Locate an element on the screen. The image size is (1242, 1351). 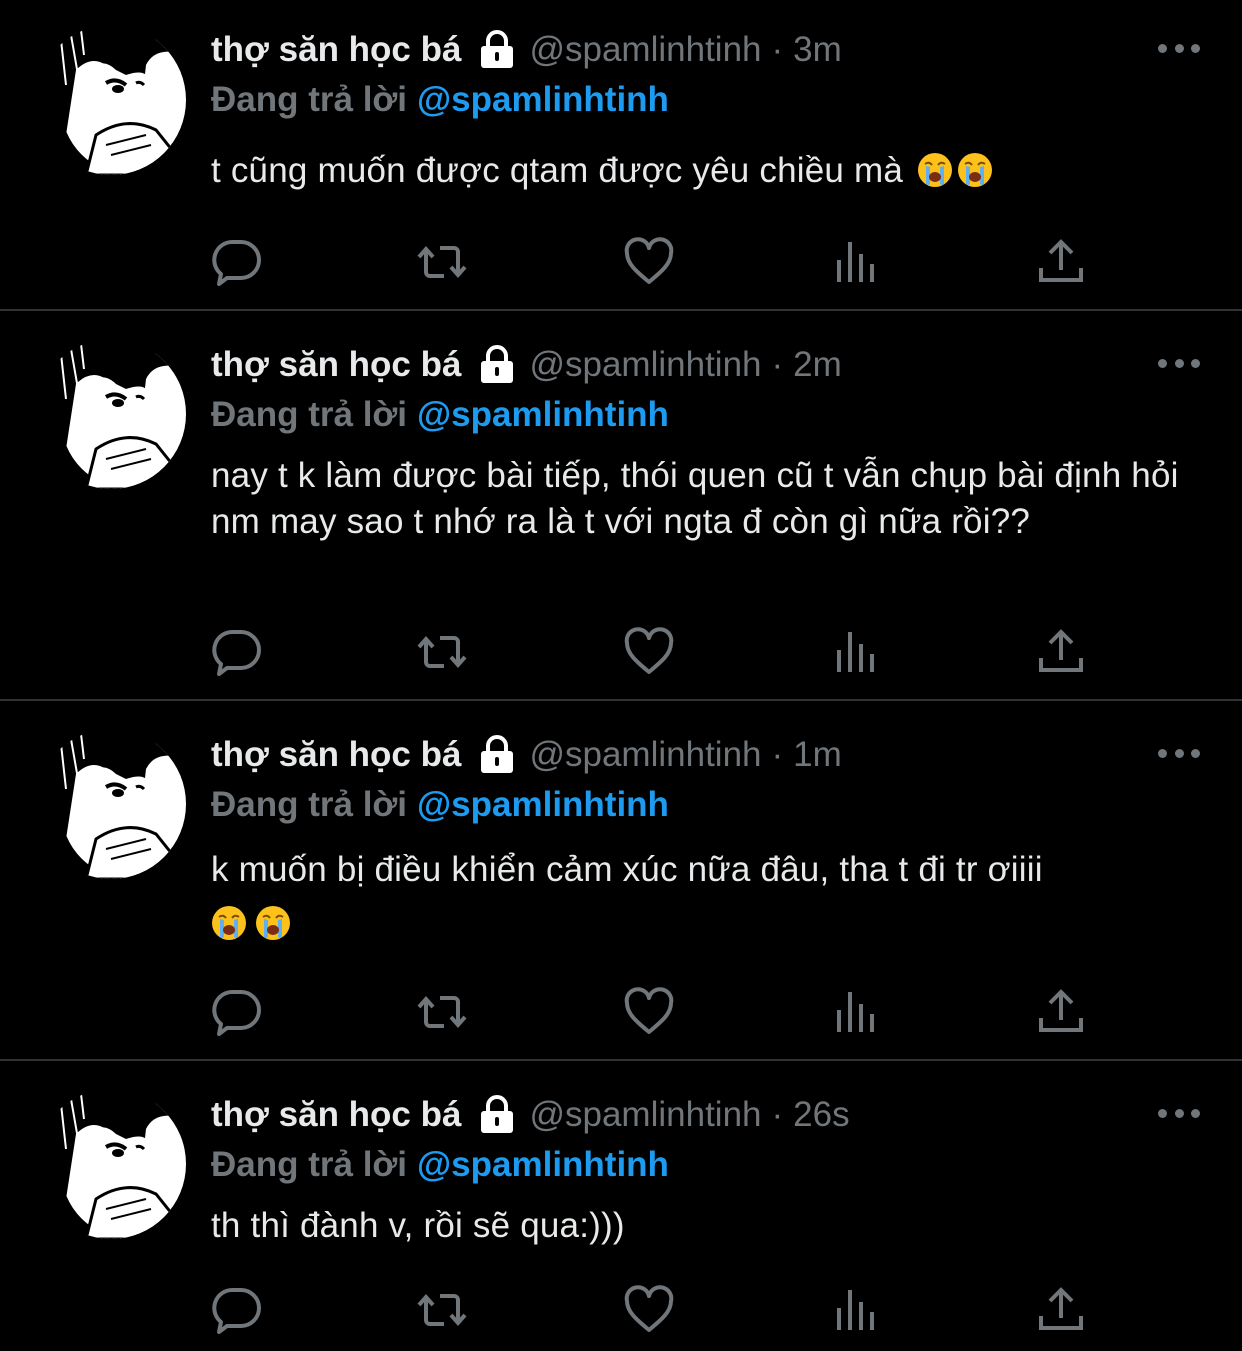
tweet-header: thợ săn học bá @spamlinhtinh · 26s is located at coordinates (530, 1115).